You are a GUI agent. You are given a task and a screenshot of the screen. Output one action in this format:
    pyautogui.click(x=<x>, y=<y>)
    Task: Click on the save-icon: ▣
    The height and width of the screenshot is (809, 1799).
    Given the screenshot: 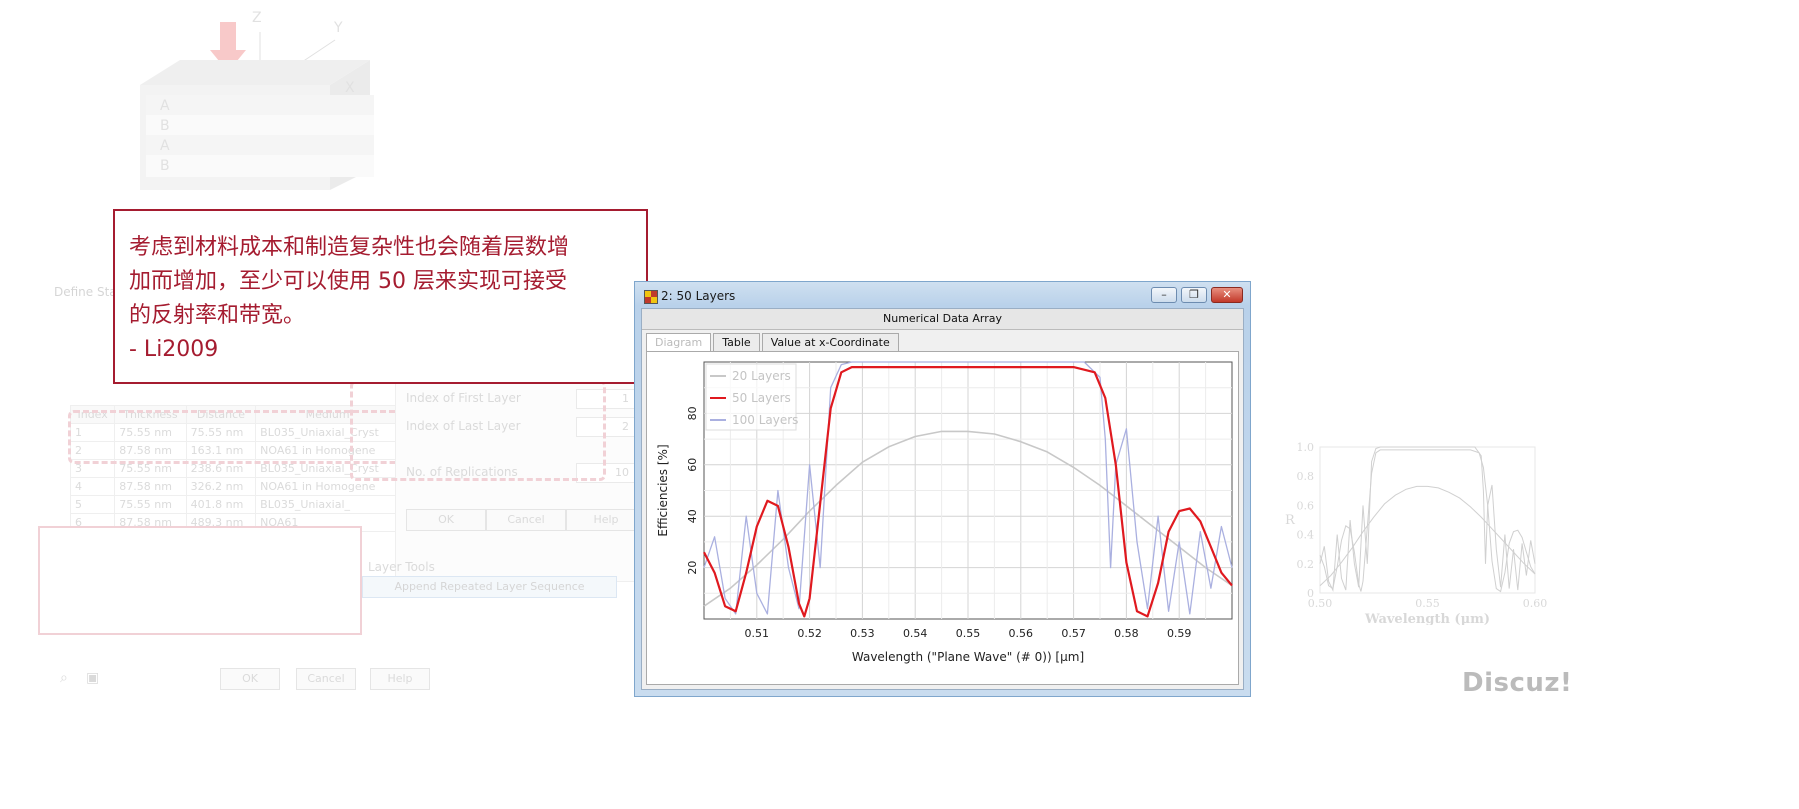 What is the action you would take?
    pyautogui.click(x=92, y=678)
    